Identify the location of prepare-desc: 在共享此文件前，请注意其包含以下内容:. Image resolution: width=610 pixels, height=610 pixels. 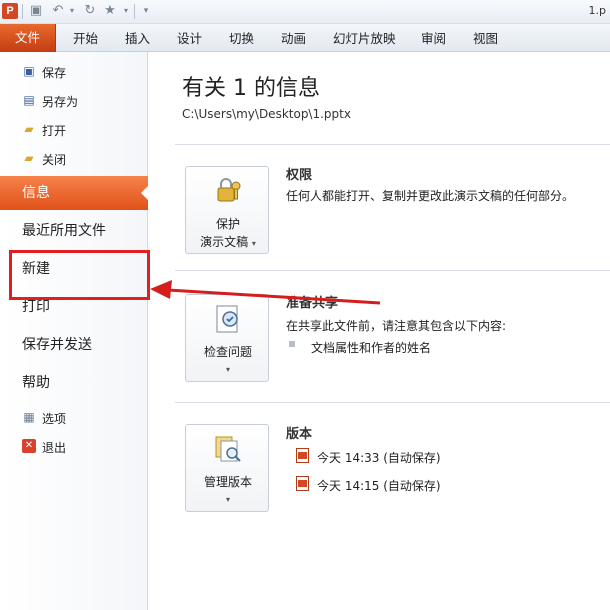
(396, 326).